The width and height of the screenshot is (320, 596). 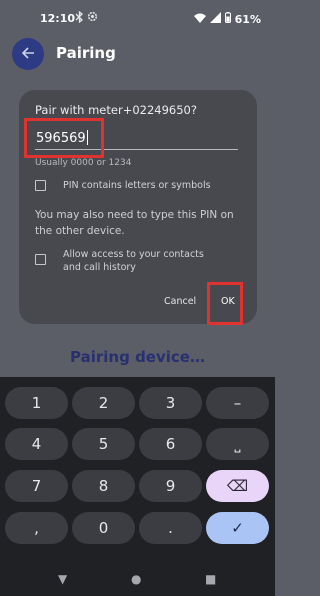 I want to click on dialog-title: Pair with meter+02249650?, so click(x=116, y=110).